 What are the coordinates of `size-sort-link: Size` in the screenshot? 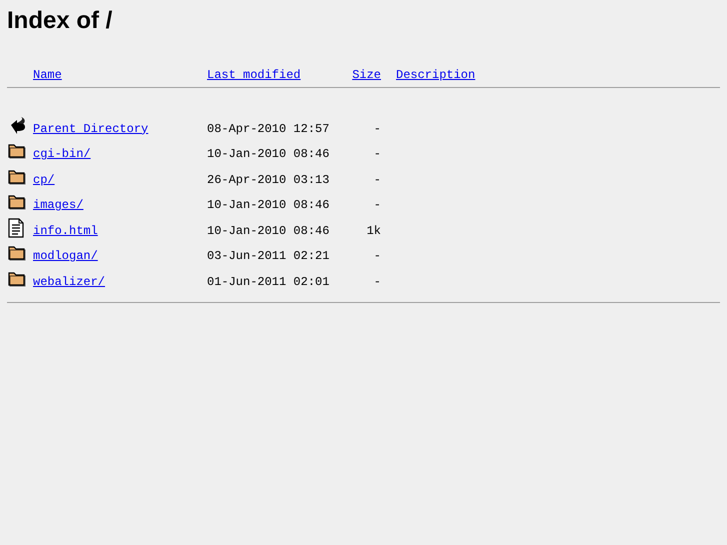 It's located at (366, 75).